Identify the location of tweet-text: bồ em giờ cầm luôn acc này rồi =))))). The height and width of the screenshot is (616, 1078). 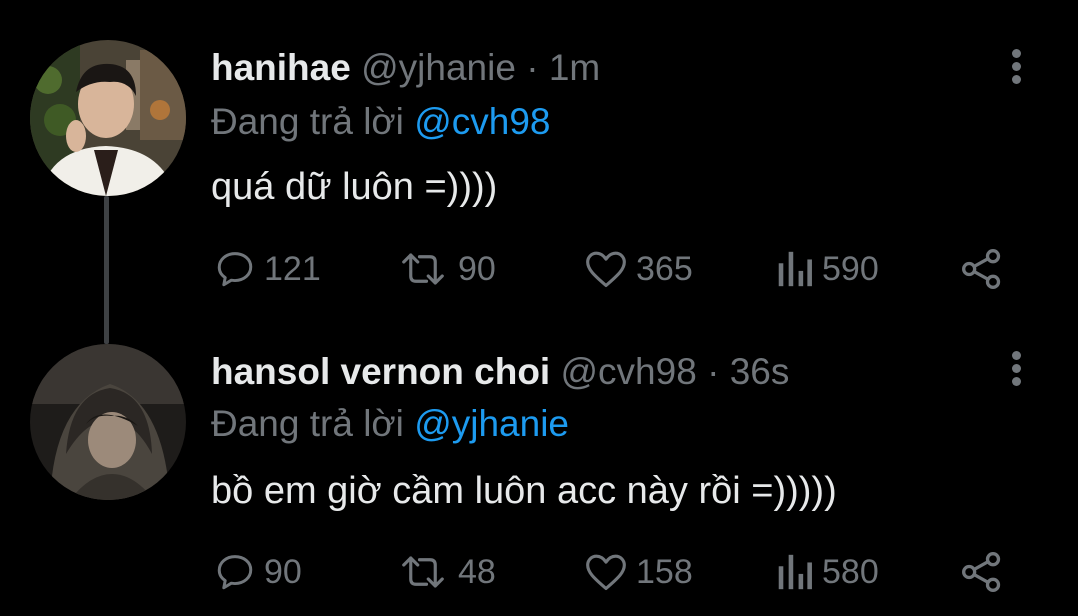
(524, 491).